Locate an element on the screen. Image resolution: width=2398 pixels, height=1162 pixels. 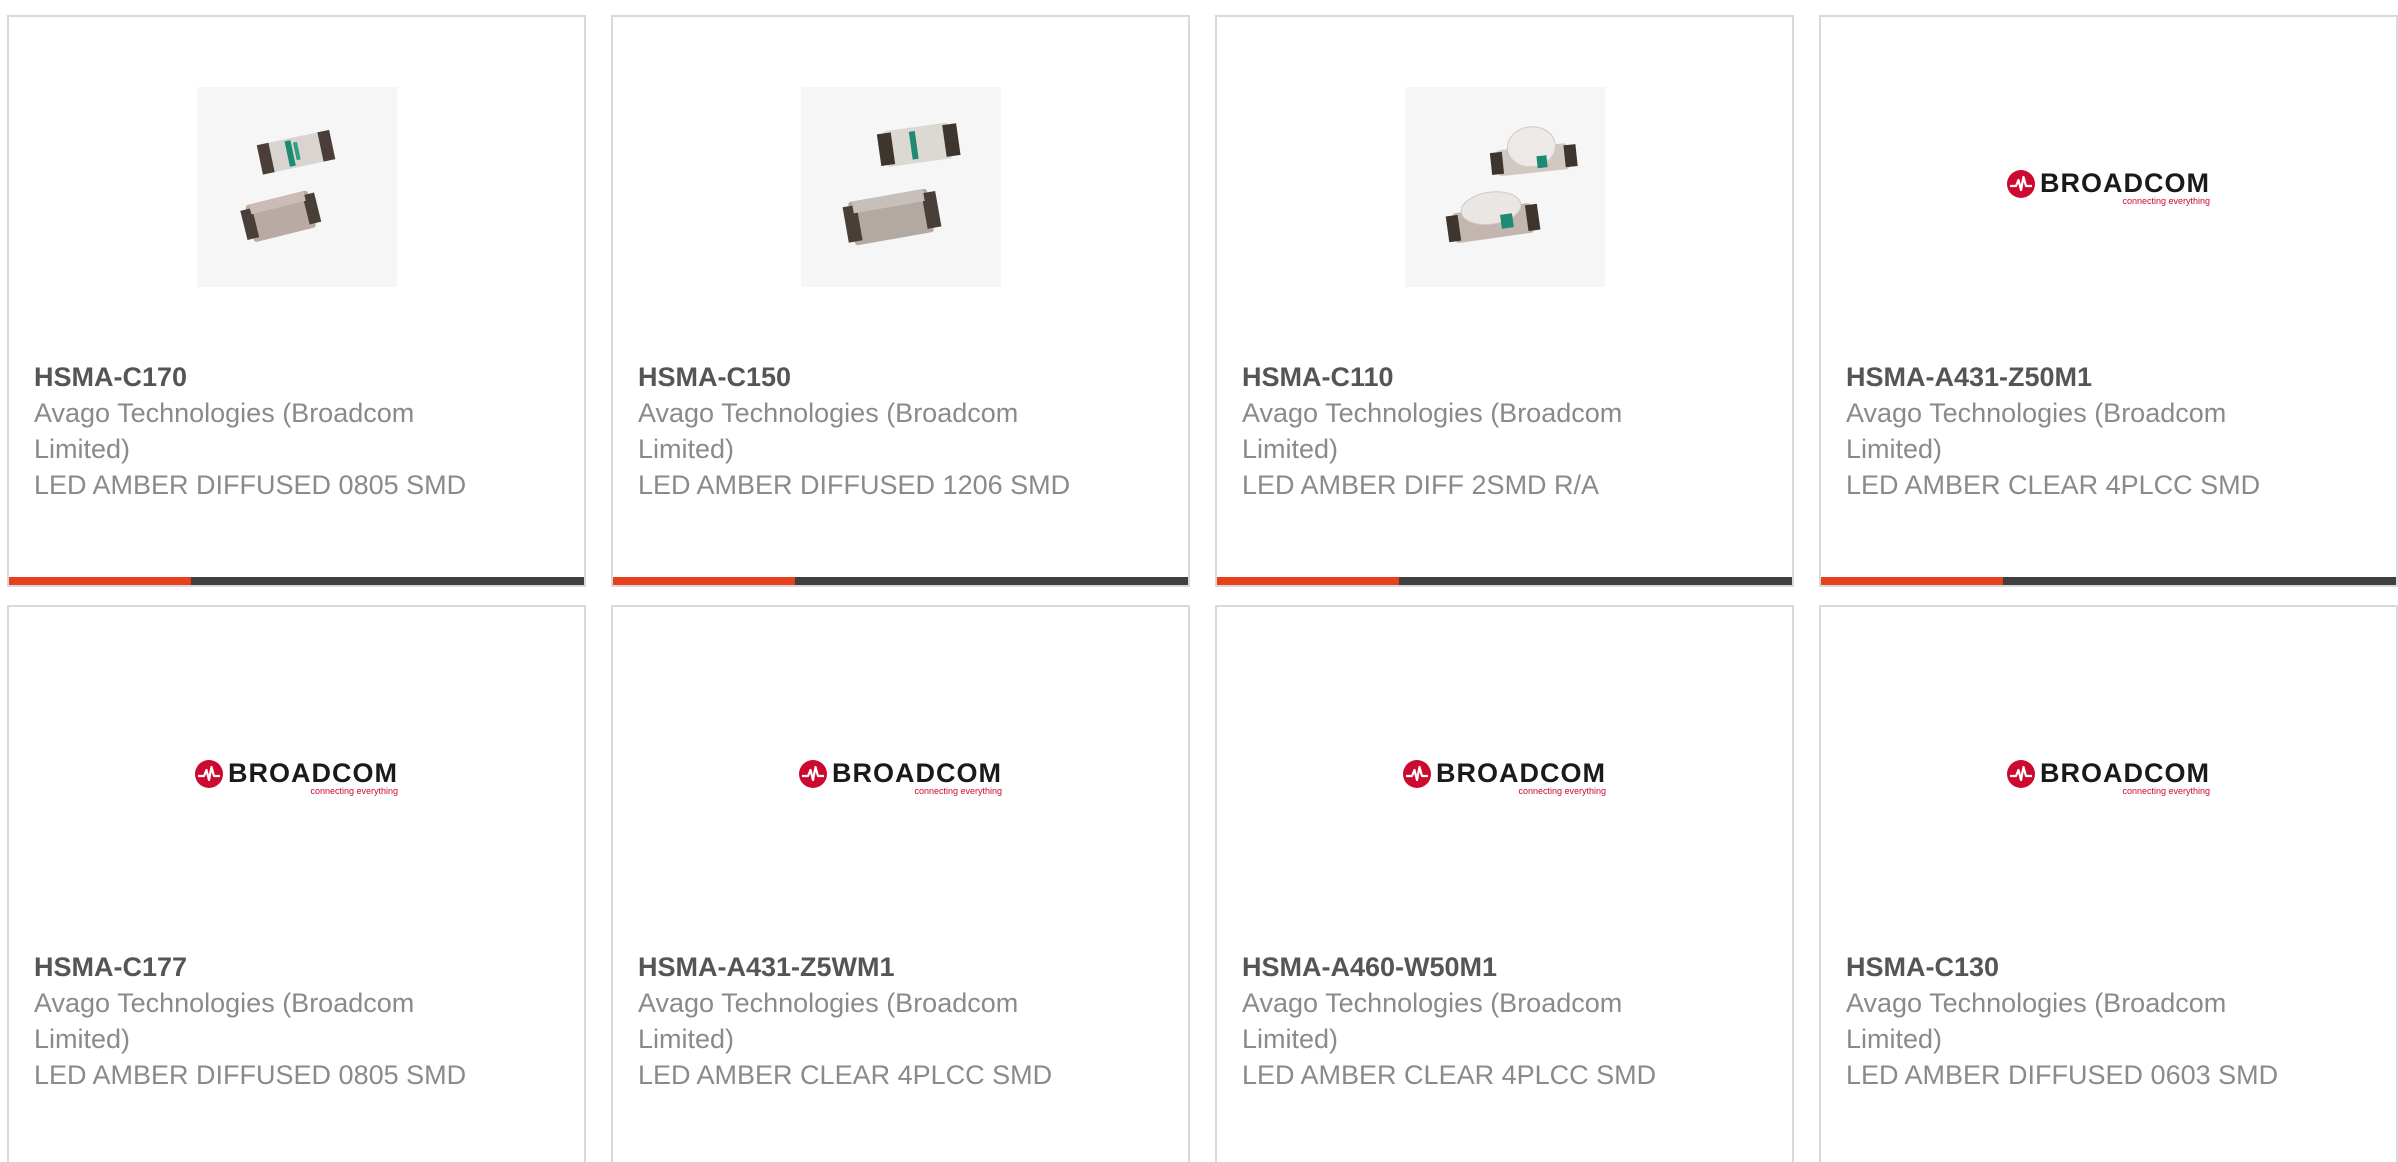
description: LED AMBER DIFFUSED 1206 SMD is located at coordinates (854, 485).